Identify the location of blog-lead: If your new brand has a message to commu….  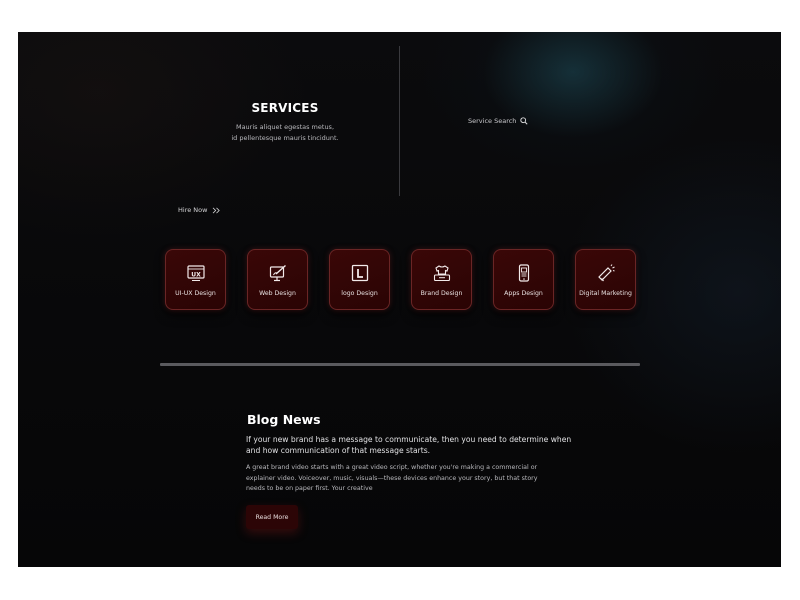
(409, 445).